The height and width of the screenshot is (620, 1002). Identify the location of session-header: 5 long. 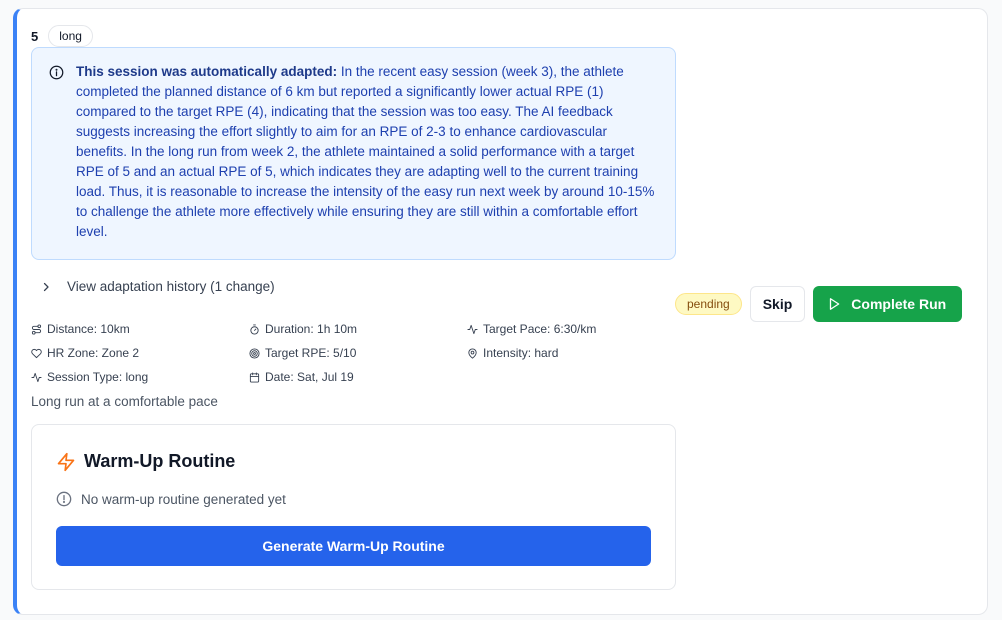
(62, 36).